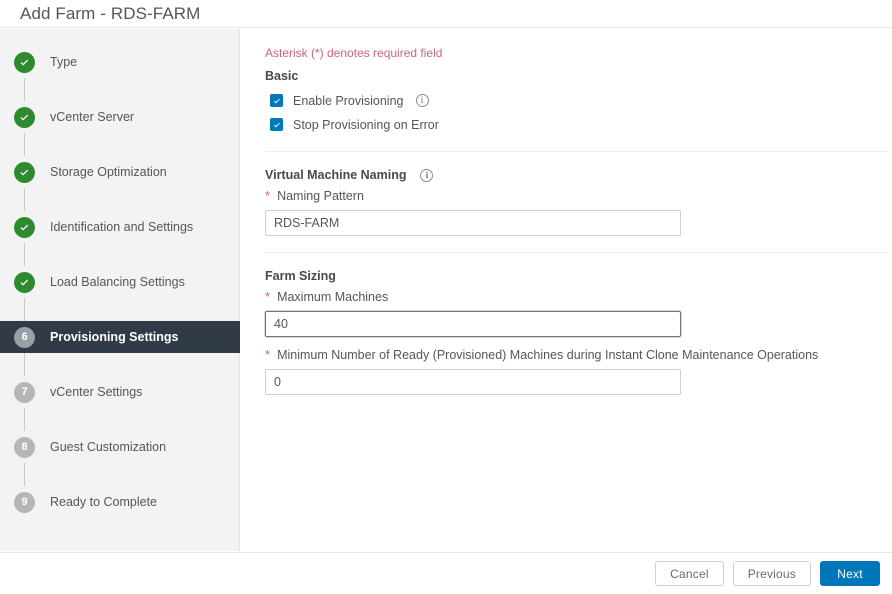 This screenshot has width=892, height=594. What do you see at coordinates (348, 100) in the screenshot?
I see `enable-provisioning-label: Enable Provisioning` at bounding box center [348, 100].